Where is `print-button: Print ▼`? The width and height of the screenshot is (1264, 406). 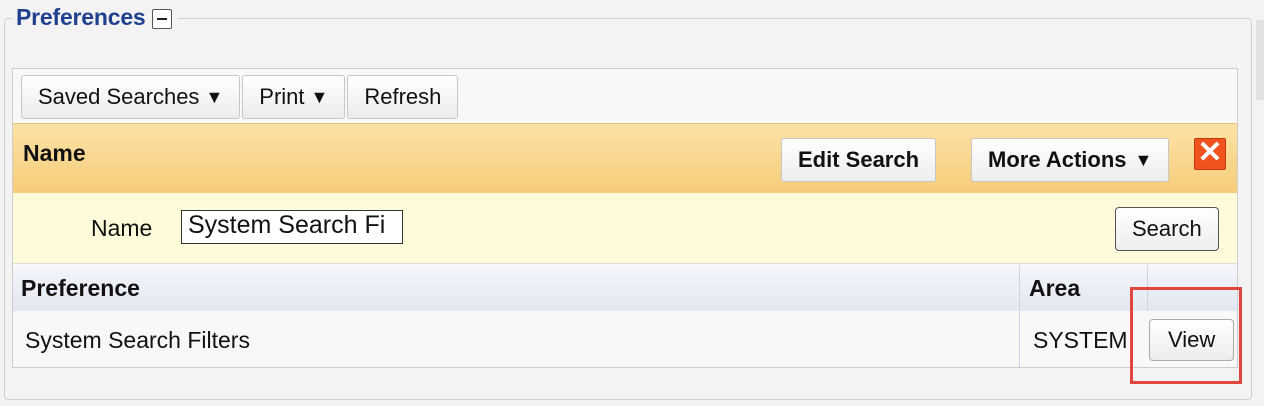 print-button: Print ▼ is located at coordinates (294, 97).